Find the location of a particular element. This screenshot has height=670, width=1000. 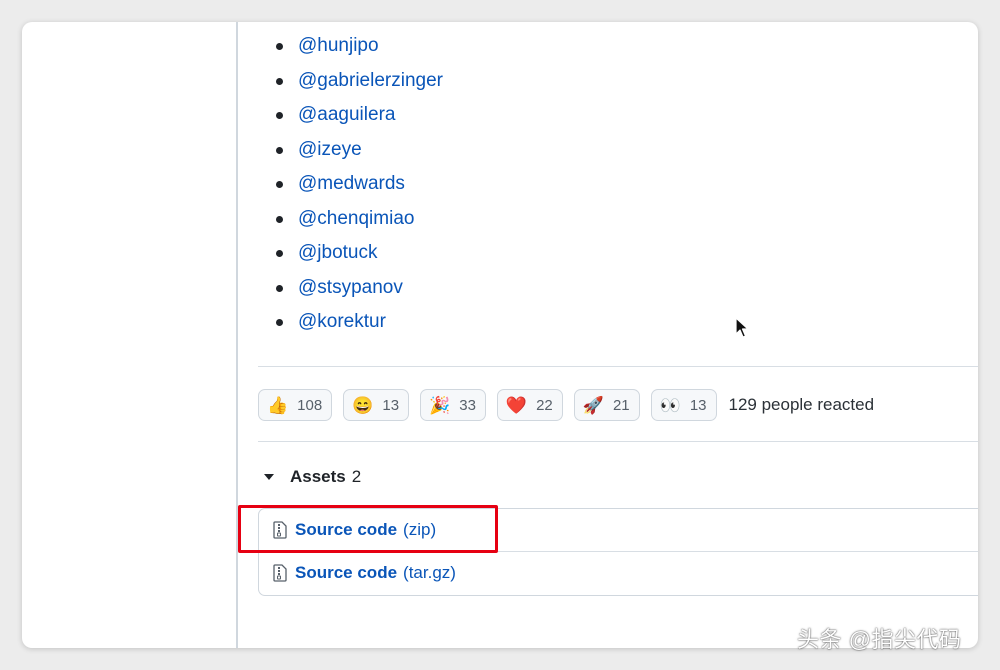

reaction-count: 33 is located at coordinates (467, 405).